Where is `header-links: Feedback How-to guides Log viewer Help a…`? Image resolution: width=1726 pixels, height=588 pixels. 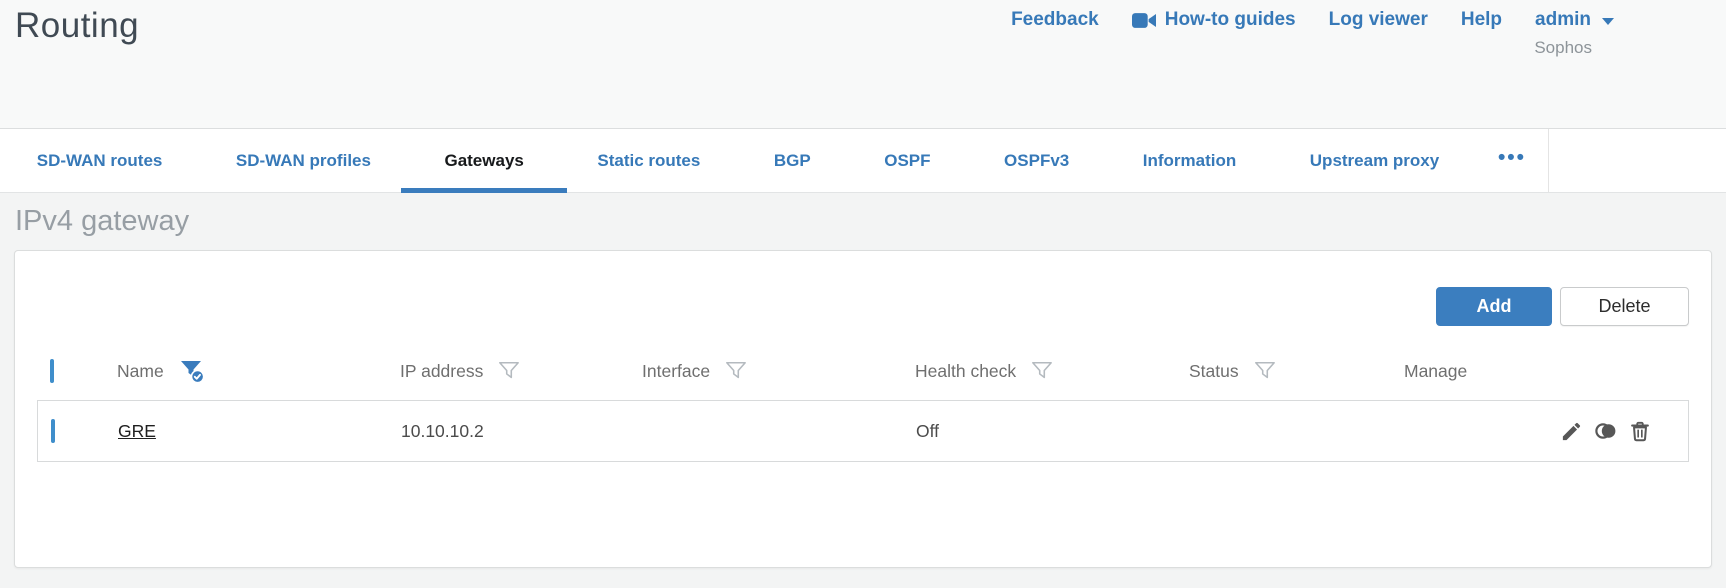
header-links: Feedback How-to guides Log viewer Help a… is located at coordinates (1312, 20).